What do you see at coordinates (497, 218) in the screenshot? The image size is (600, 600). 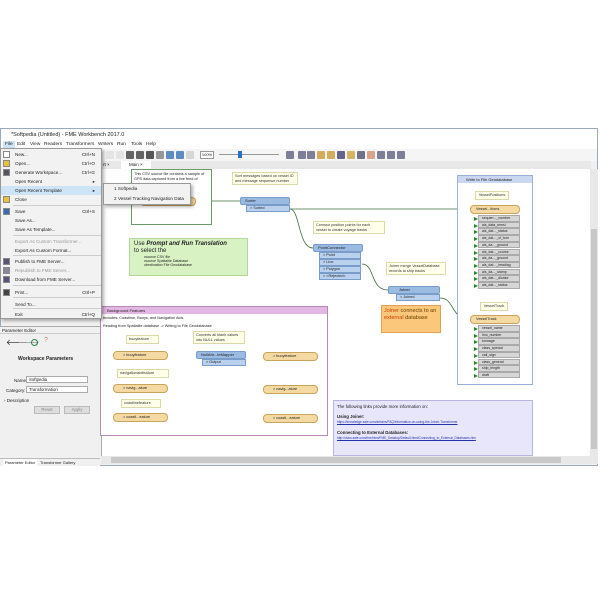 I see `writer-attribute: sequen..._number` at bounding box center [497, 218].